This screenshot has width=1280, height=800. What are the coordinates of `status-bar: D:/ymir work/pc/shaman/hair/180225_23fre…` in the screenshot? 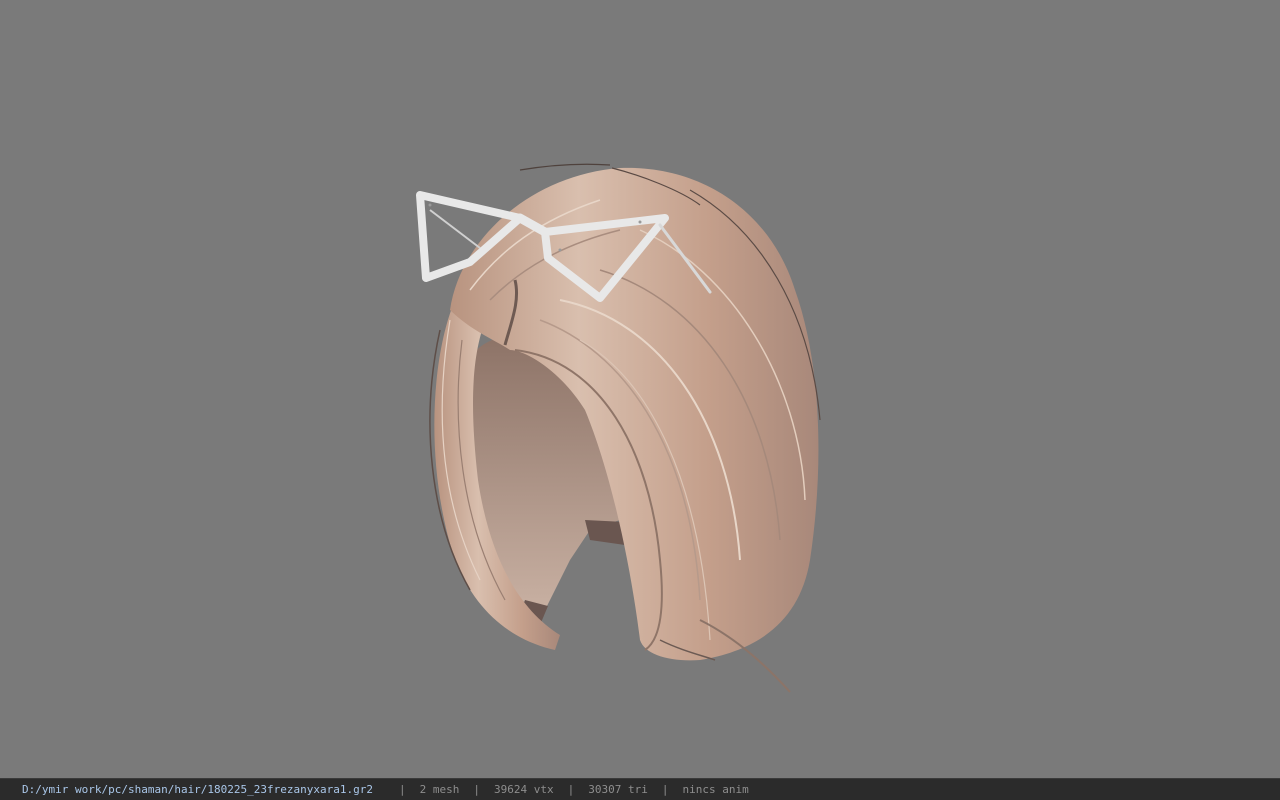 It's located at (640, 789).